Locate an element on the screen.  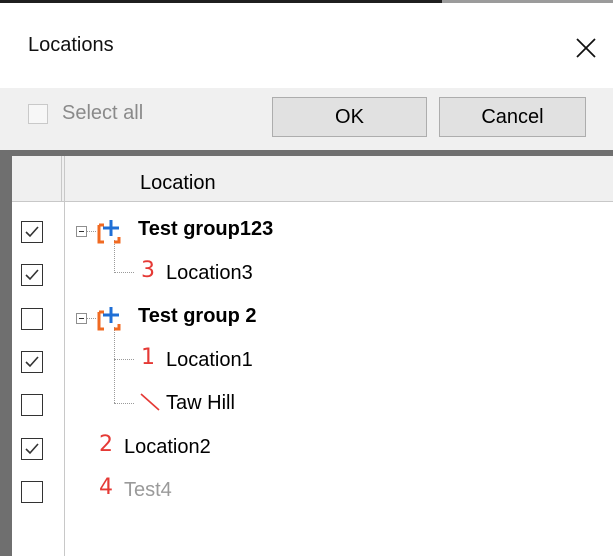
window-top-border is located at coordinates (221, 1).